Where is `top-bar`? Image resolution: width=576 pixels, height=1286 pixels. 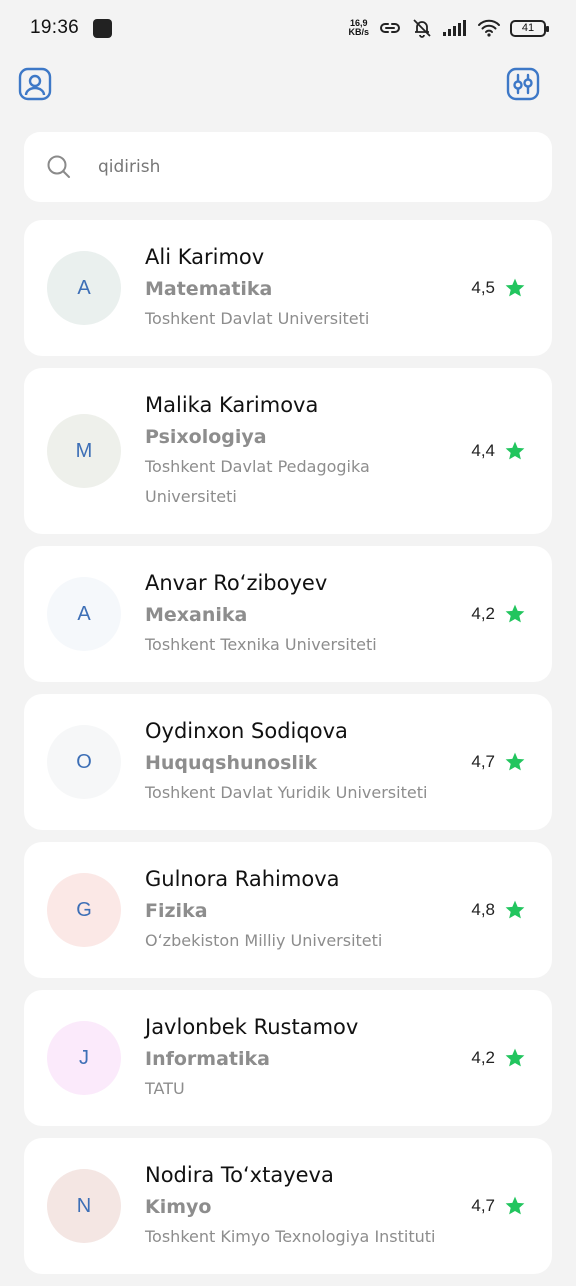 top-bar is located at coordinates (288, 86).